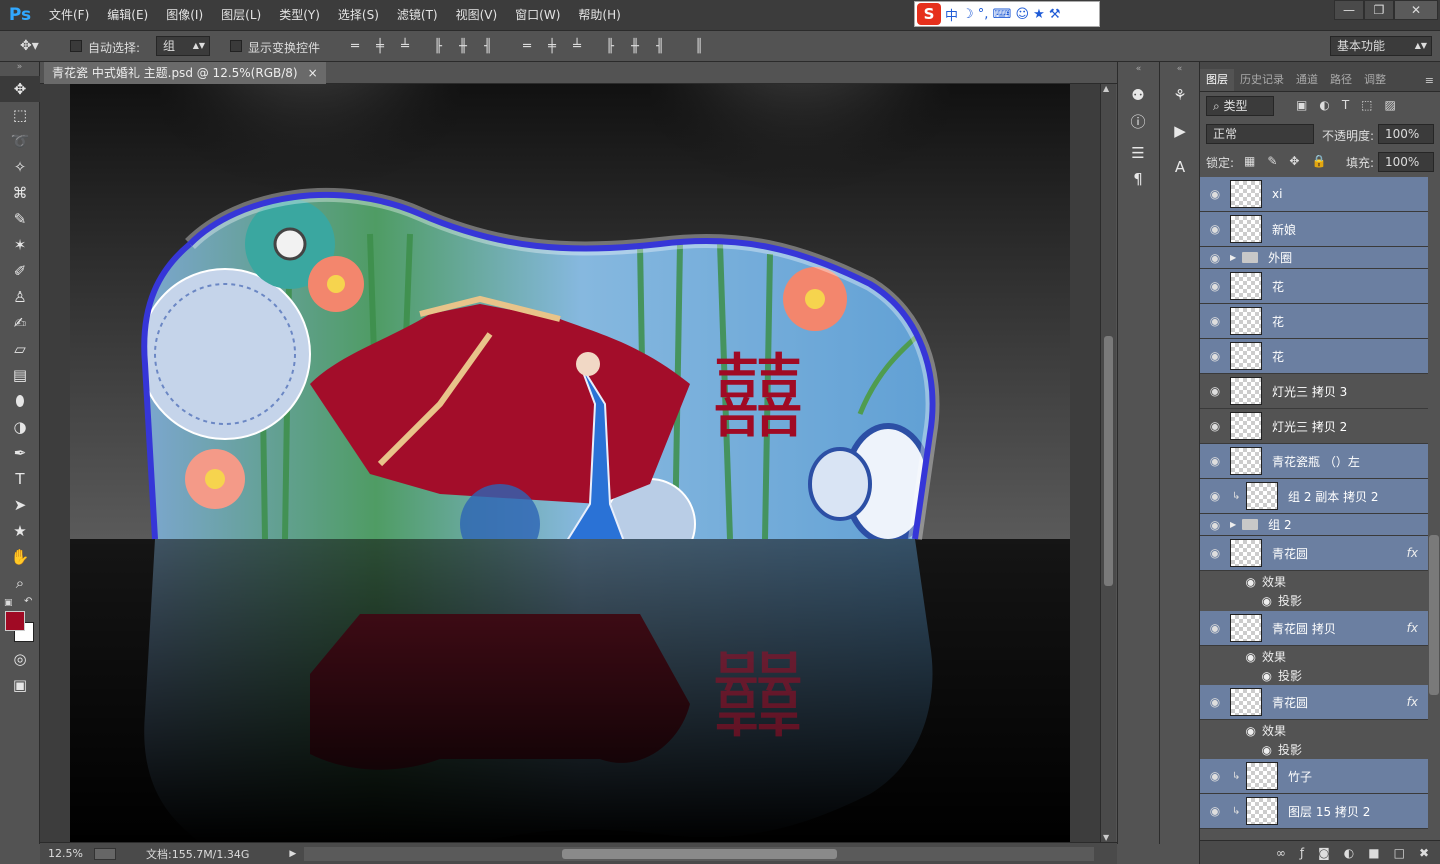 The image size is (1440, 864). I want to click on properties-icon: ☰, so click(1138, 153).